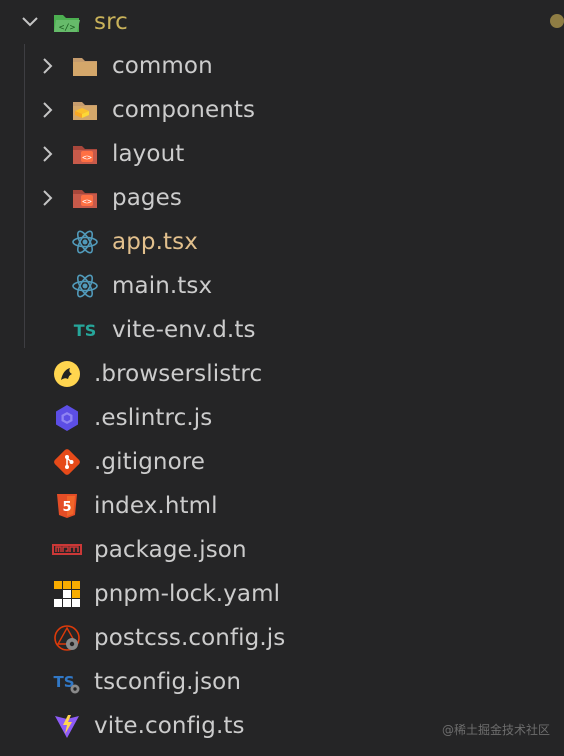 The height and width of the screenshot is (756, 564). Describe the element at coordinates (282, 550) in the screenshot. I see `tree-item-package-json: package.json` at that location.